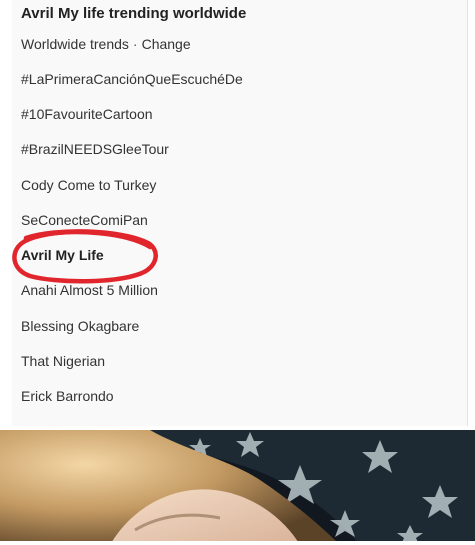 This screenshot has height=545, width=475. I want to click on trends-title: Avril My life trending worldwide, so click(134, 13).